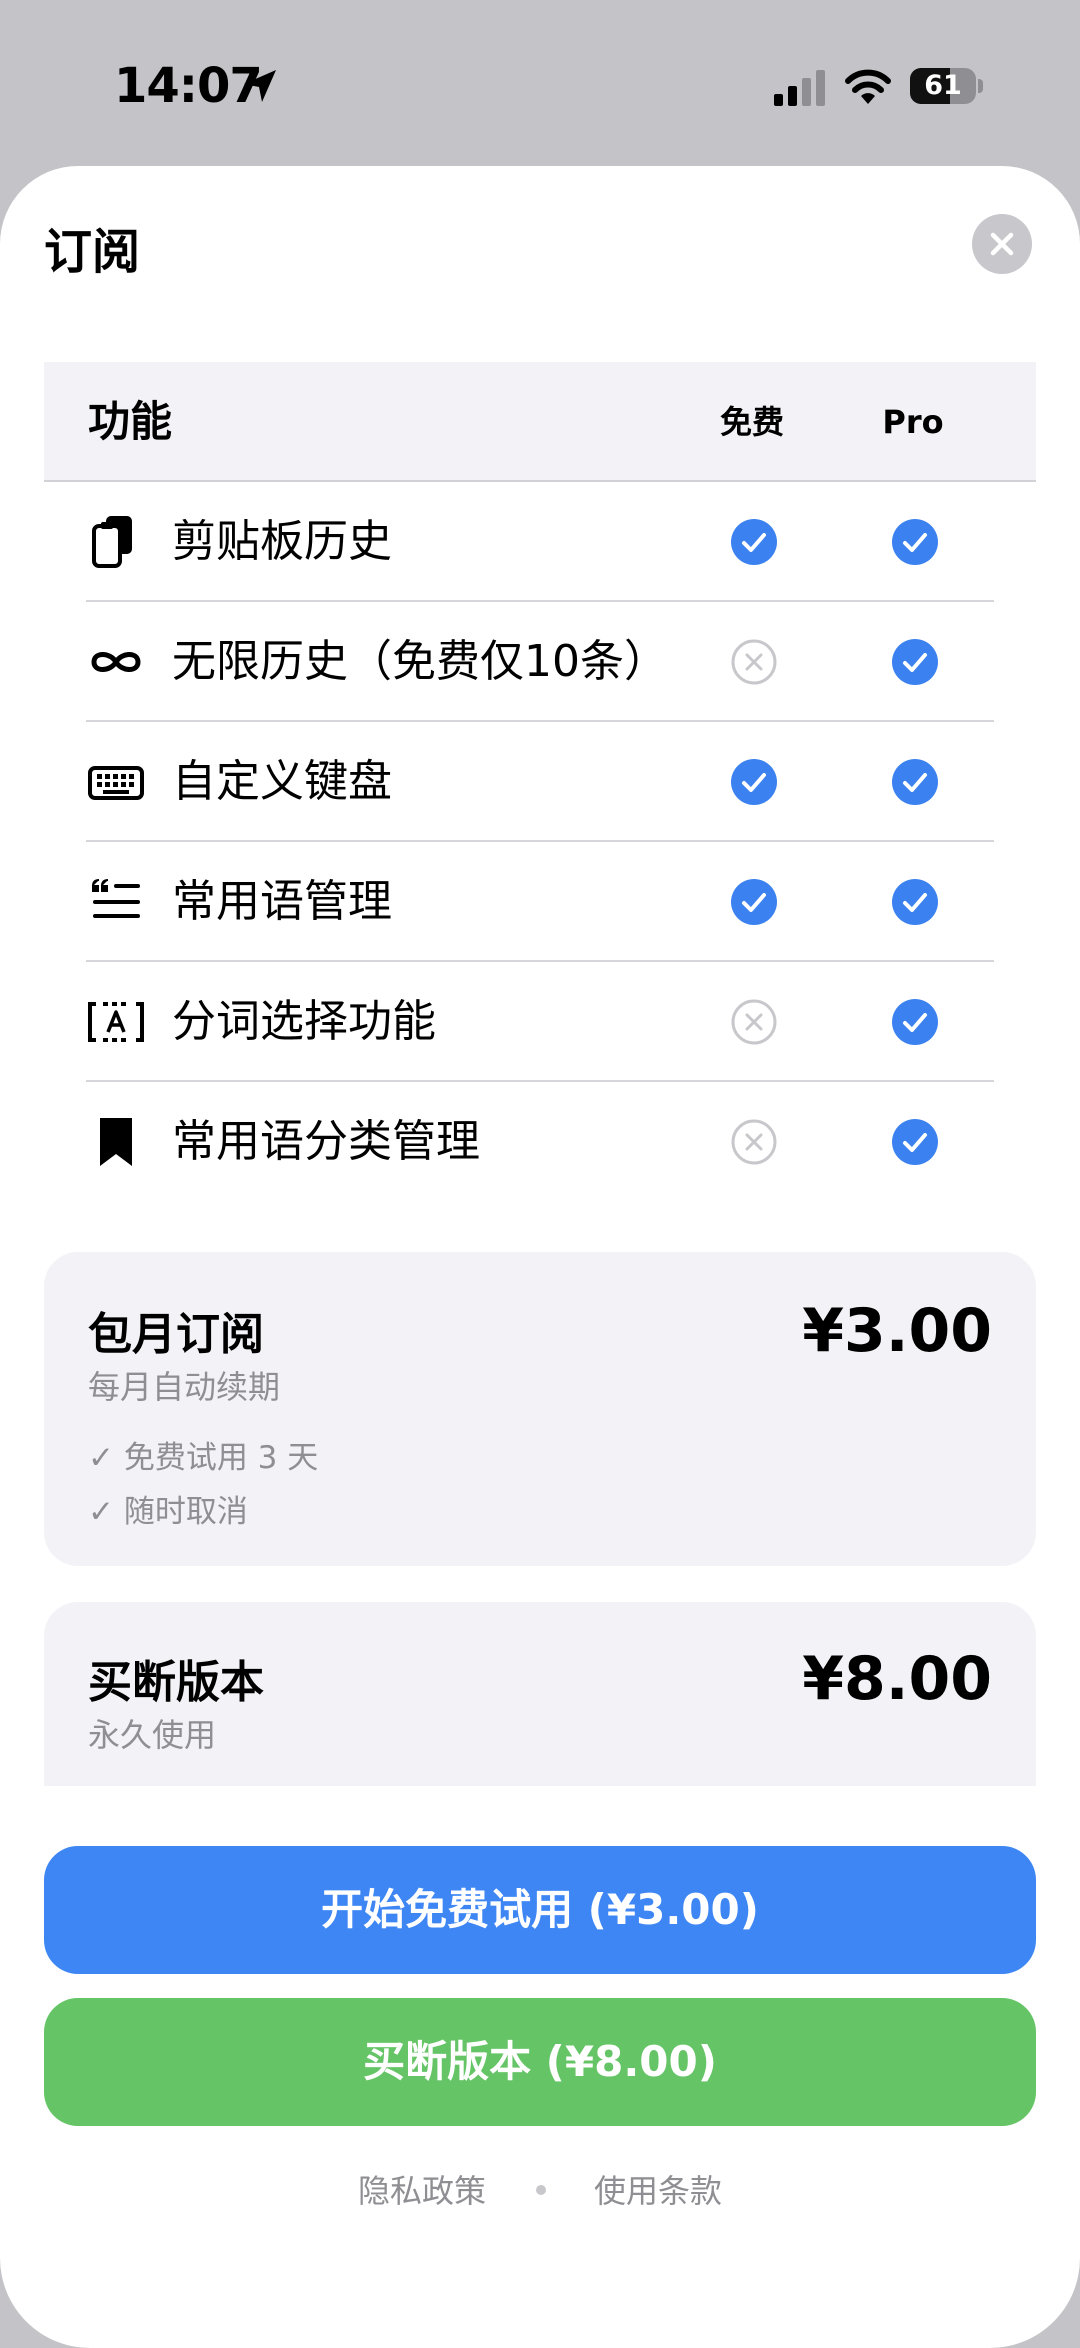  What do you see at coordinates (130, 421) in the screenshot?
I see `column-header-feature: 功能` at bounding box center [130, 421].